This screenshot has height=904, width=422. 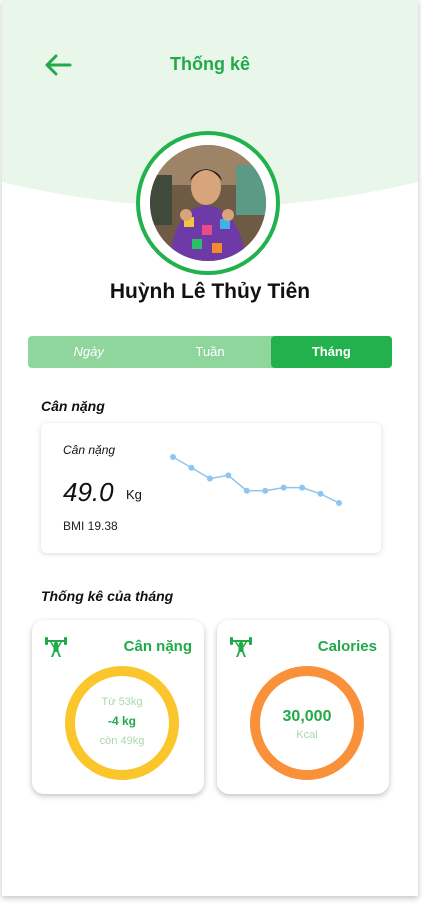 I want to click on weight-change: -4 kg, so click(x=121, y=721).